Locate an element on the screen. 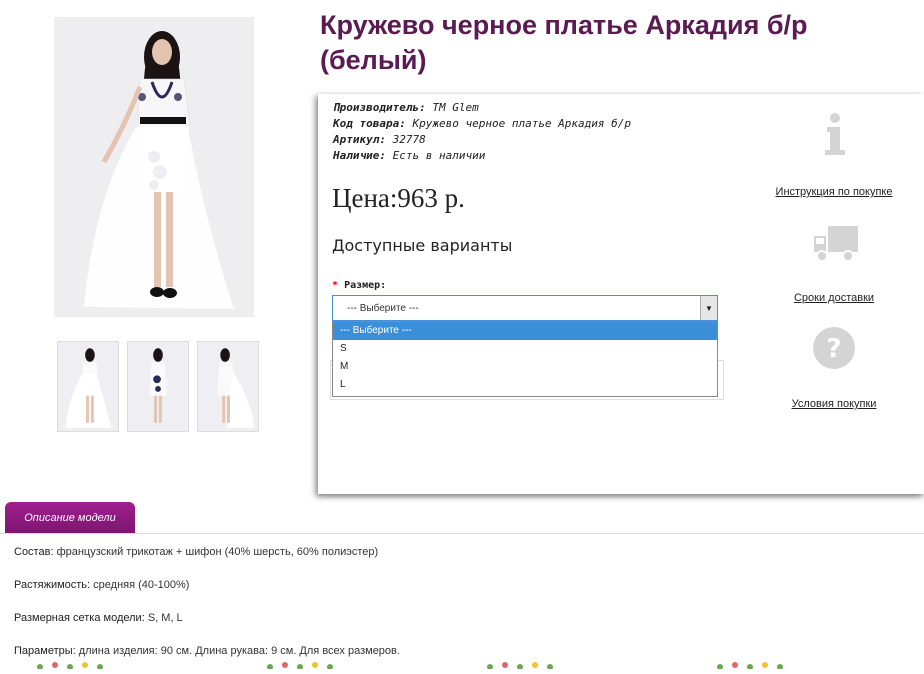 This screenshot has height=674, width=924. composition-label: Состав: is located at coordinates (34, 552).